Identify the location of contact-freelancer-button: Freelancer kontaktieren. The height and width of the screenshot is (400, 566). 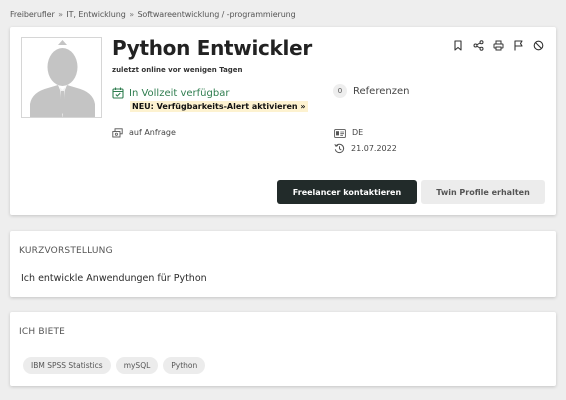
(347, 192).